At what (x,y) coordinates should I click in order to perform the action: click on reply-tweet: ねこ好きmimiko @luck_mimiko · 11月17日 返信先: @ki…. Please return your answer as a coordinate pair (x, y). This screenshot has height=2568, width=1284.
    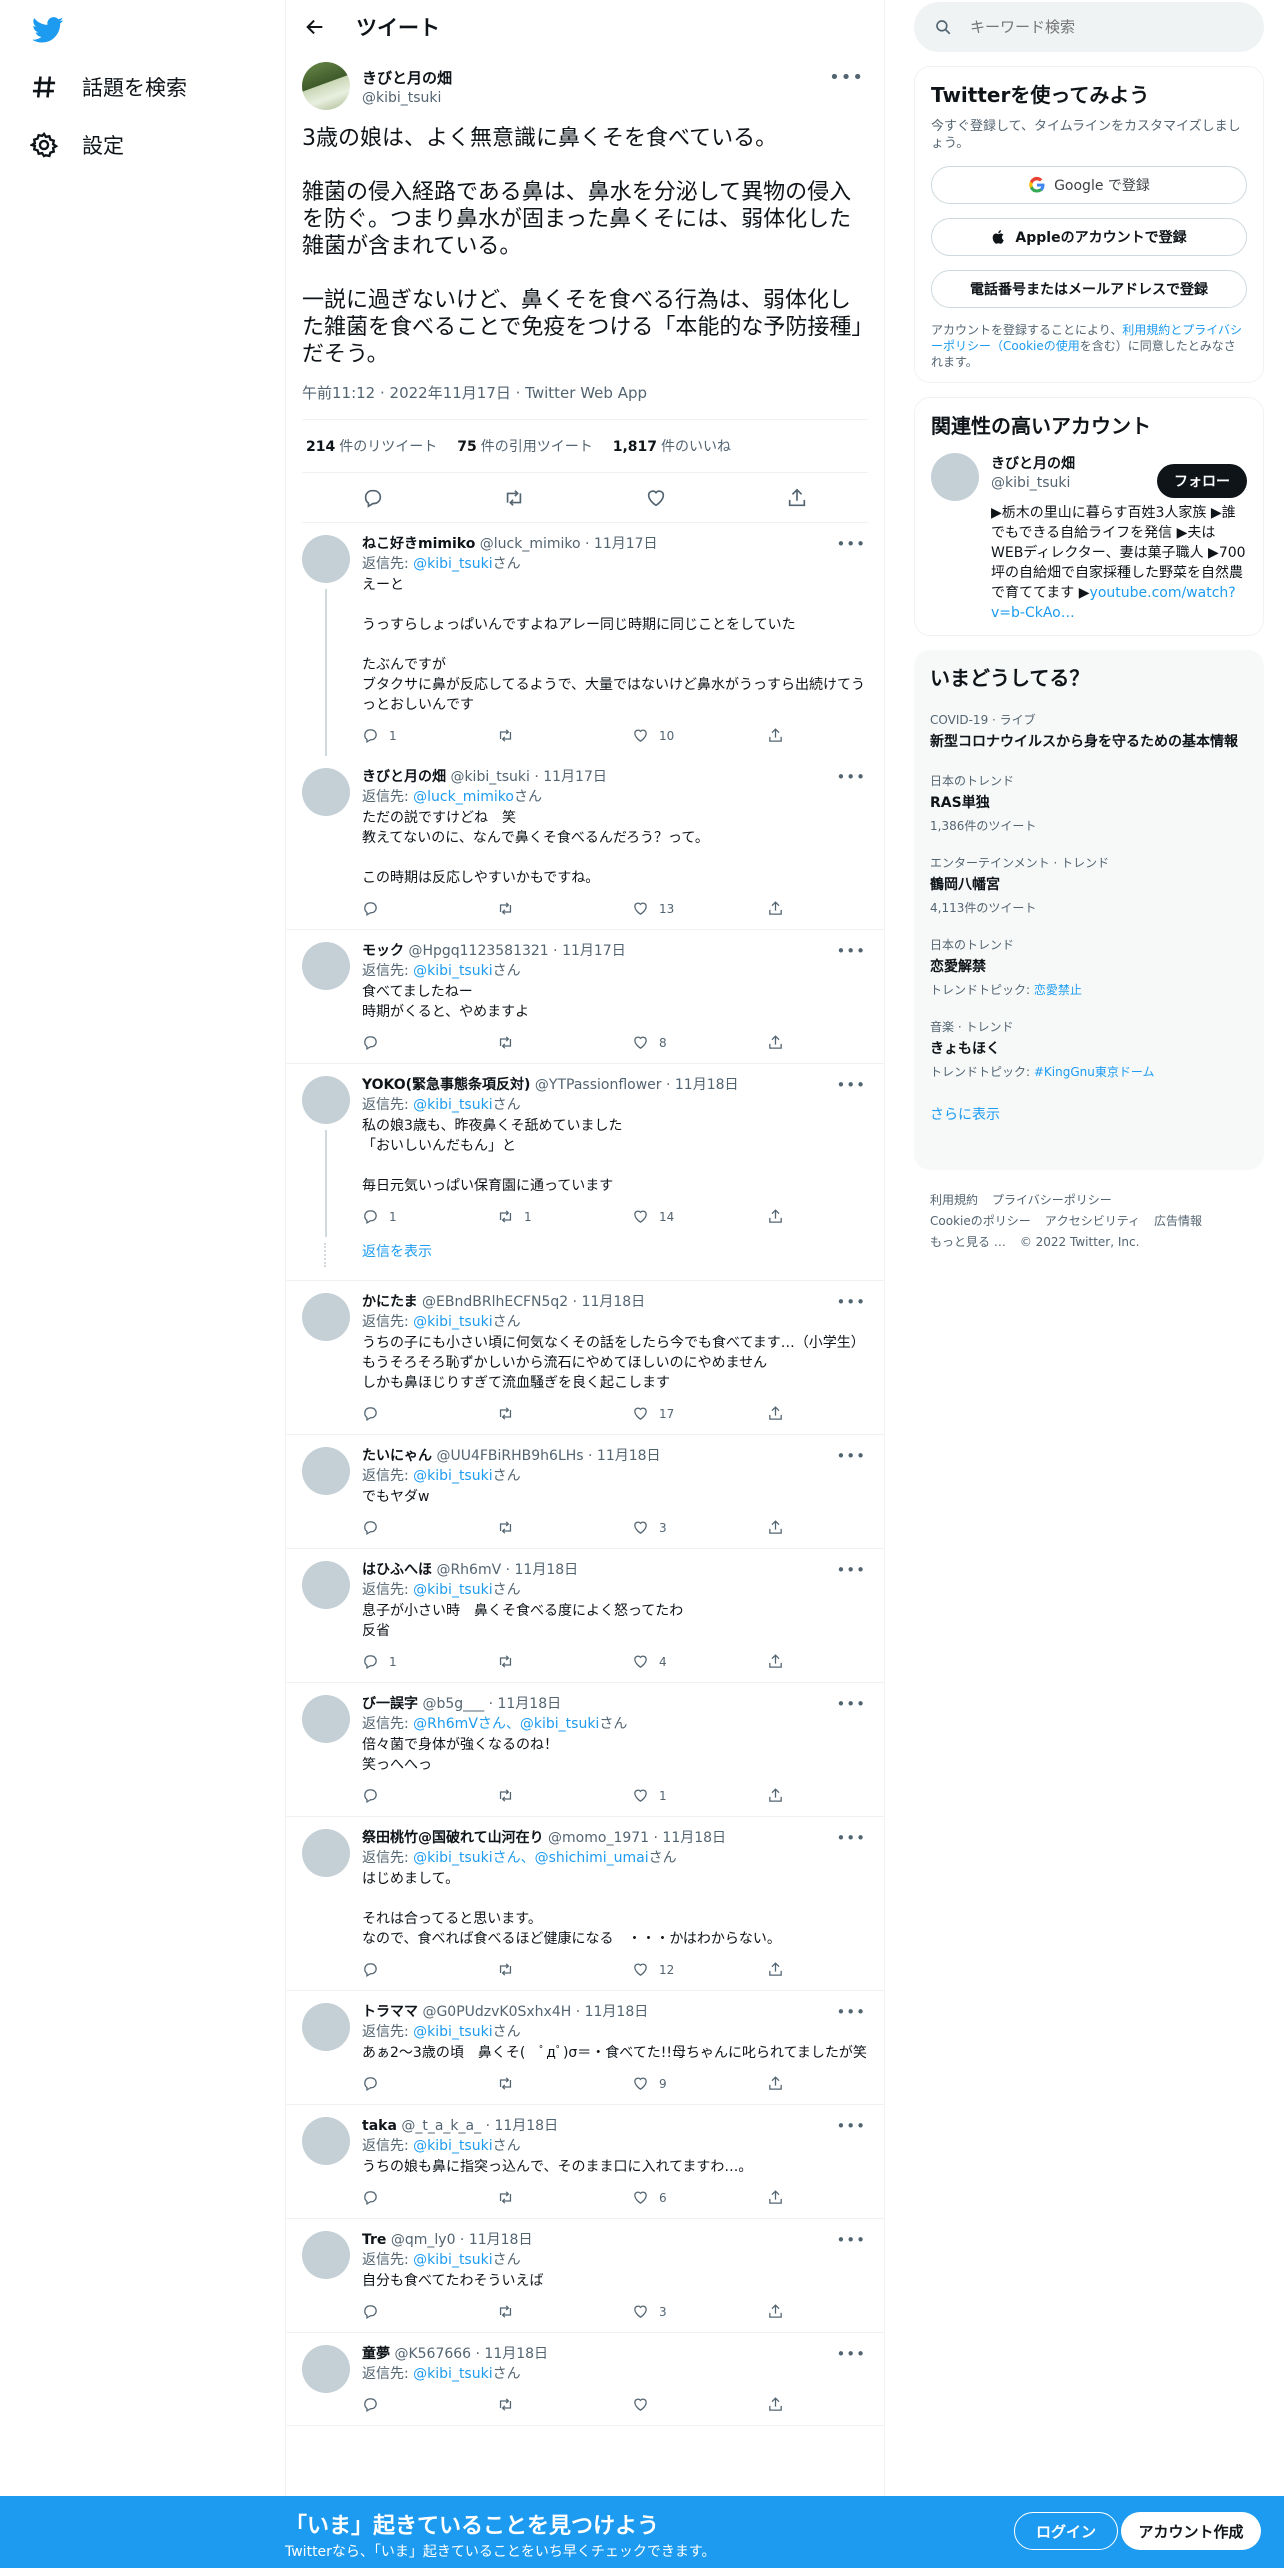
    Looking at the image, I should click on (585, 639).